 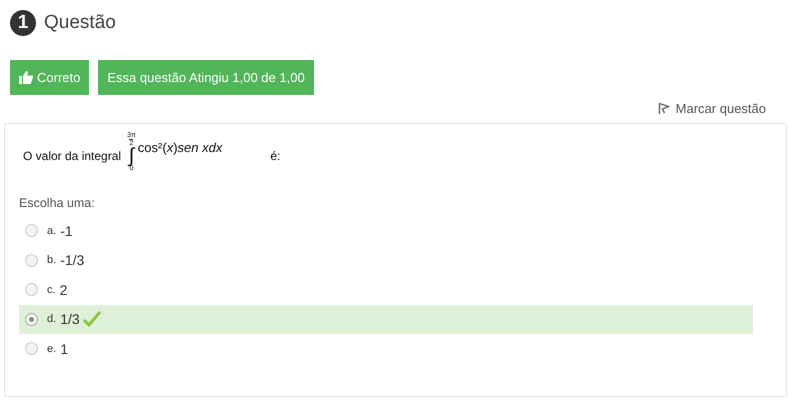 I want to click on option-letter: a., so click(x=51, y=230).